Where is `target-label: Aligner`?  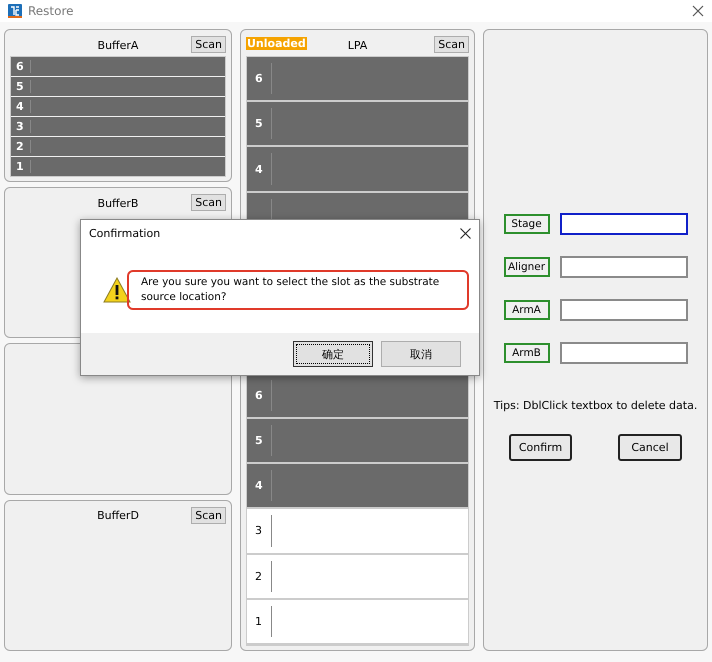
target-label: Aligner is located at coordinates (527, 267).